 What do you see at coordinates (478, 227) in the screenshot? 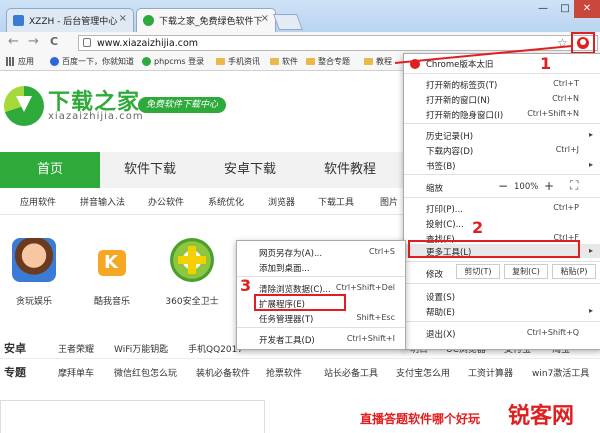
I see `step-number-2: 2` at bounding box center [478, 227].